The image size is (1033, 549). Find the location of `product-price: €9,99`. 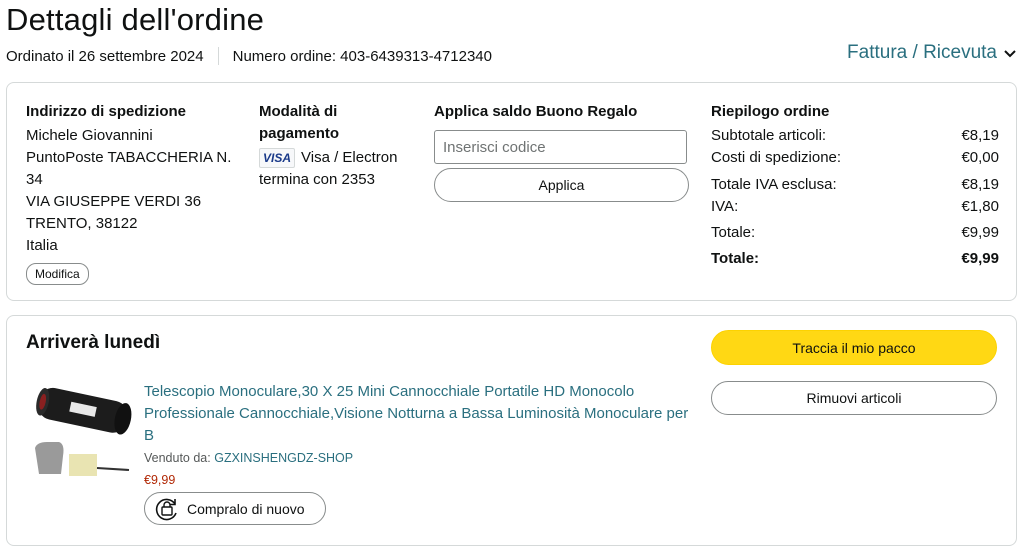

product-price: €9,99 is located at coordinates (160, 480).